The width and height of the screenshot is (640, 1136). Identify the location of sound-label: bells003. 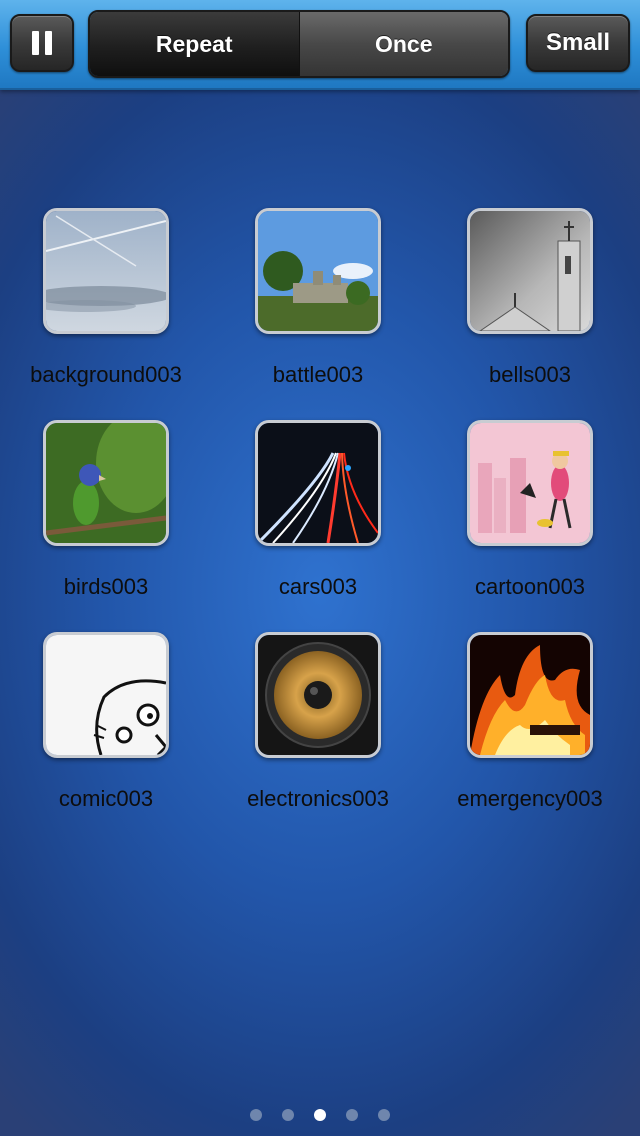
(530, 374).